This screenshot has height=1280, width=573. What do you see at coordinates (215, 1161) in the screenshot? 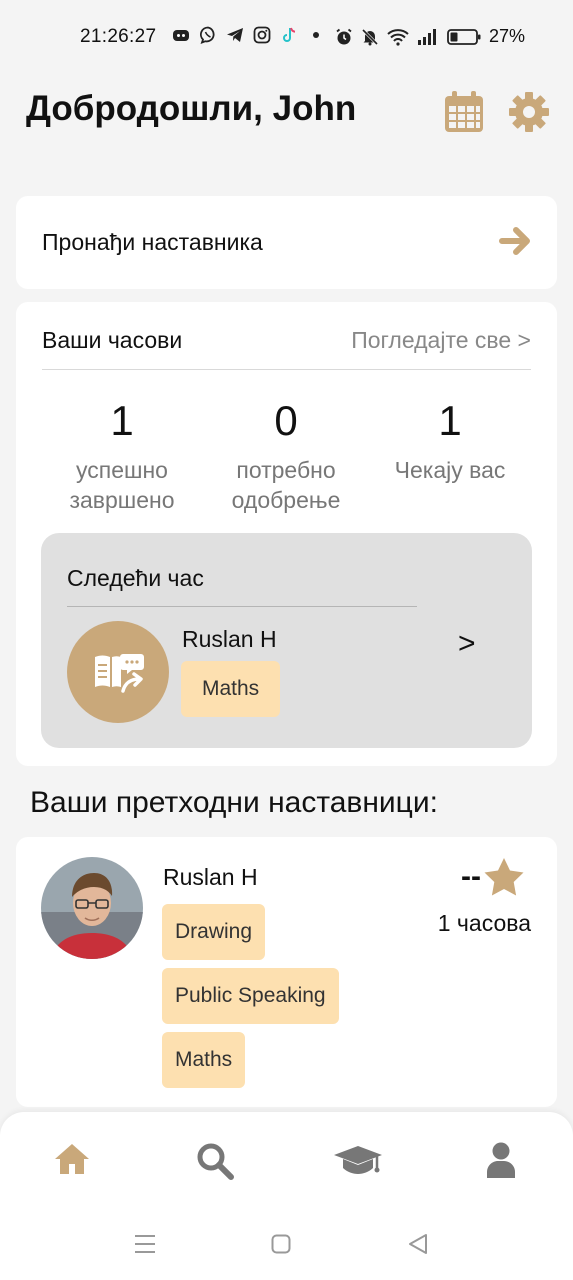
I see `search-icon` at bounding box center [215, 1161].